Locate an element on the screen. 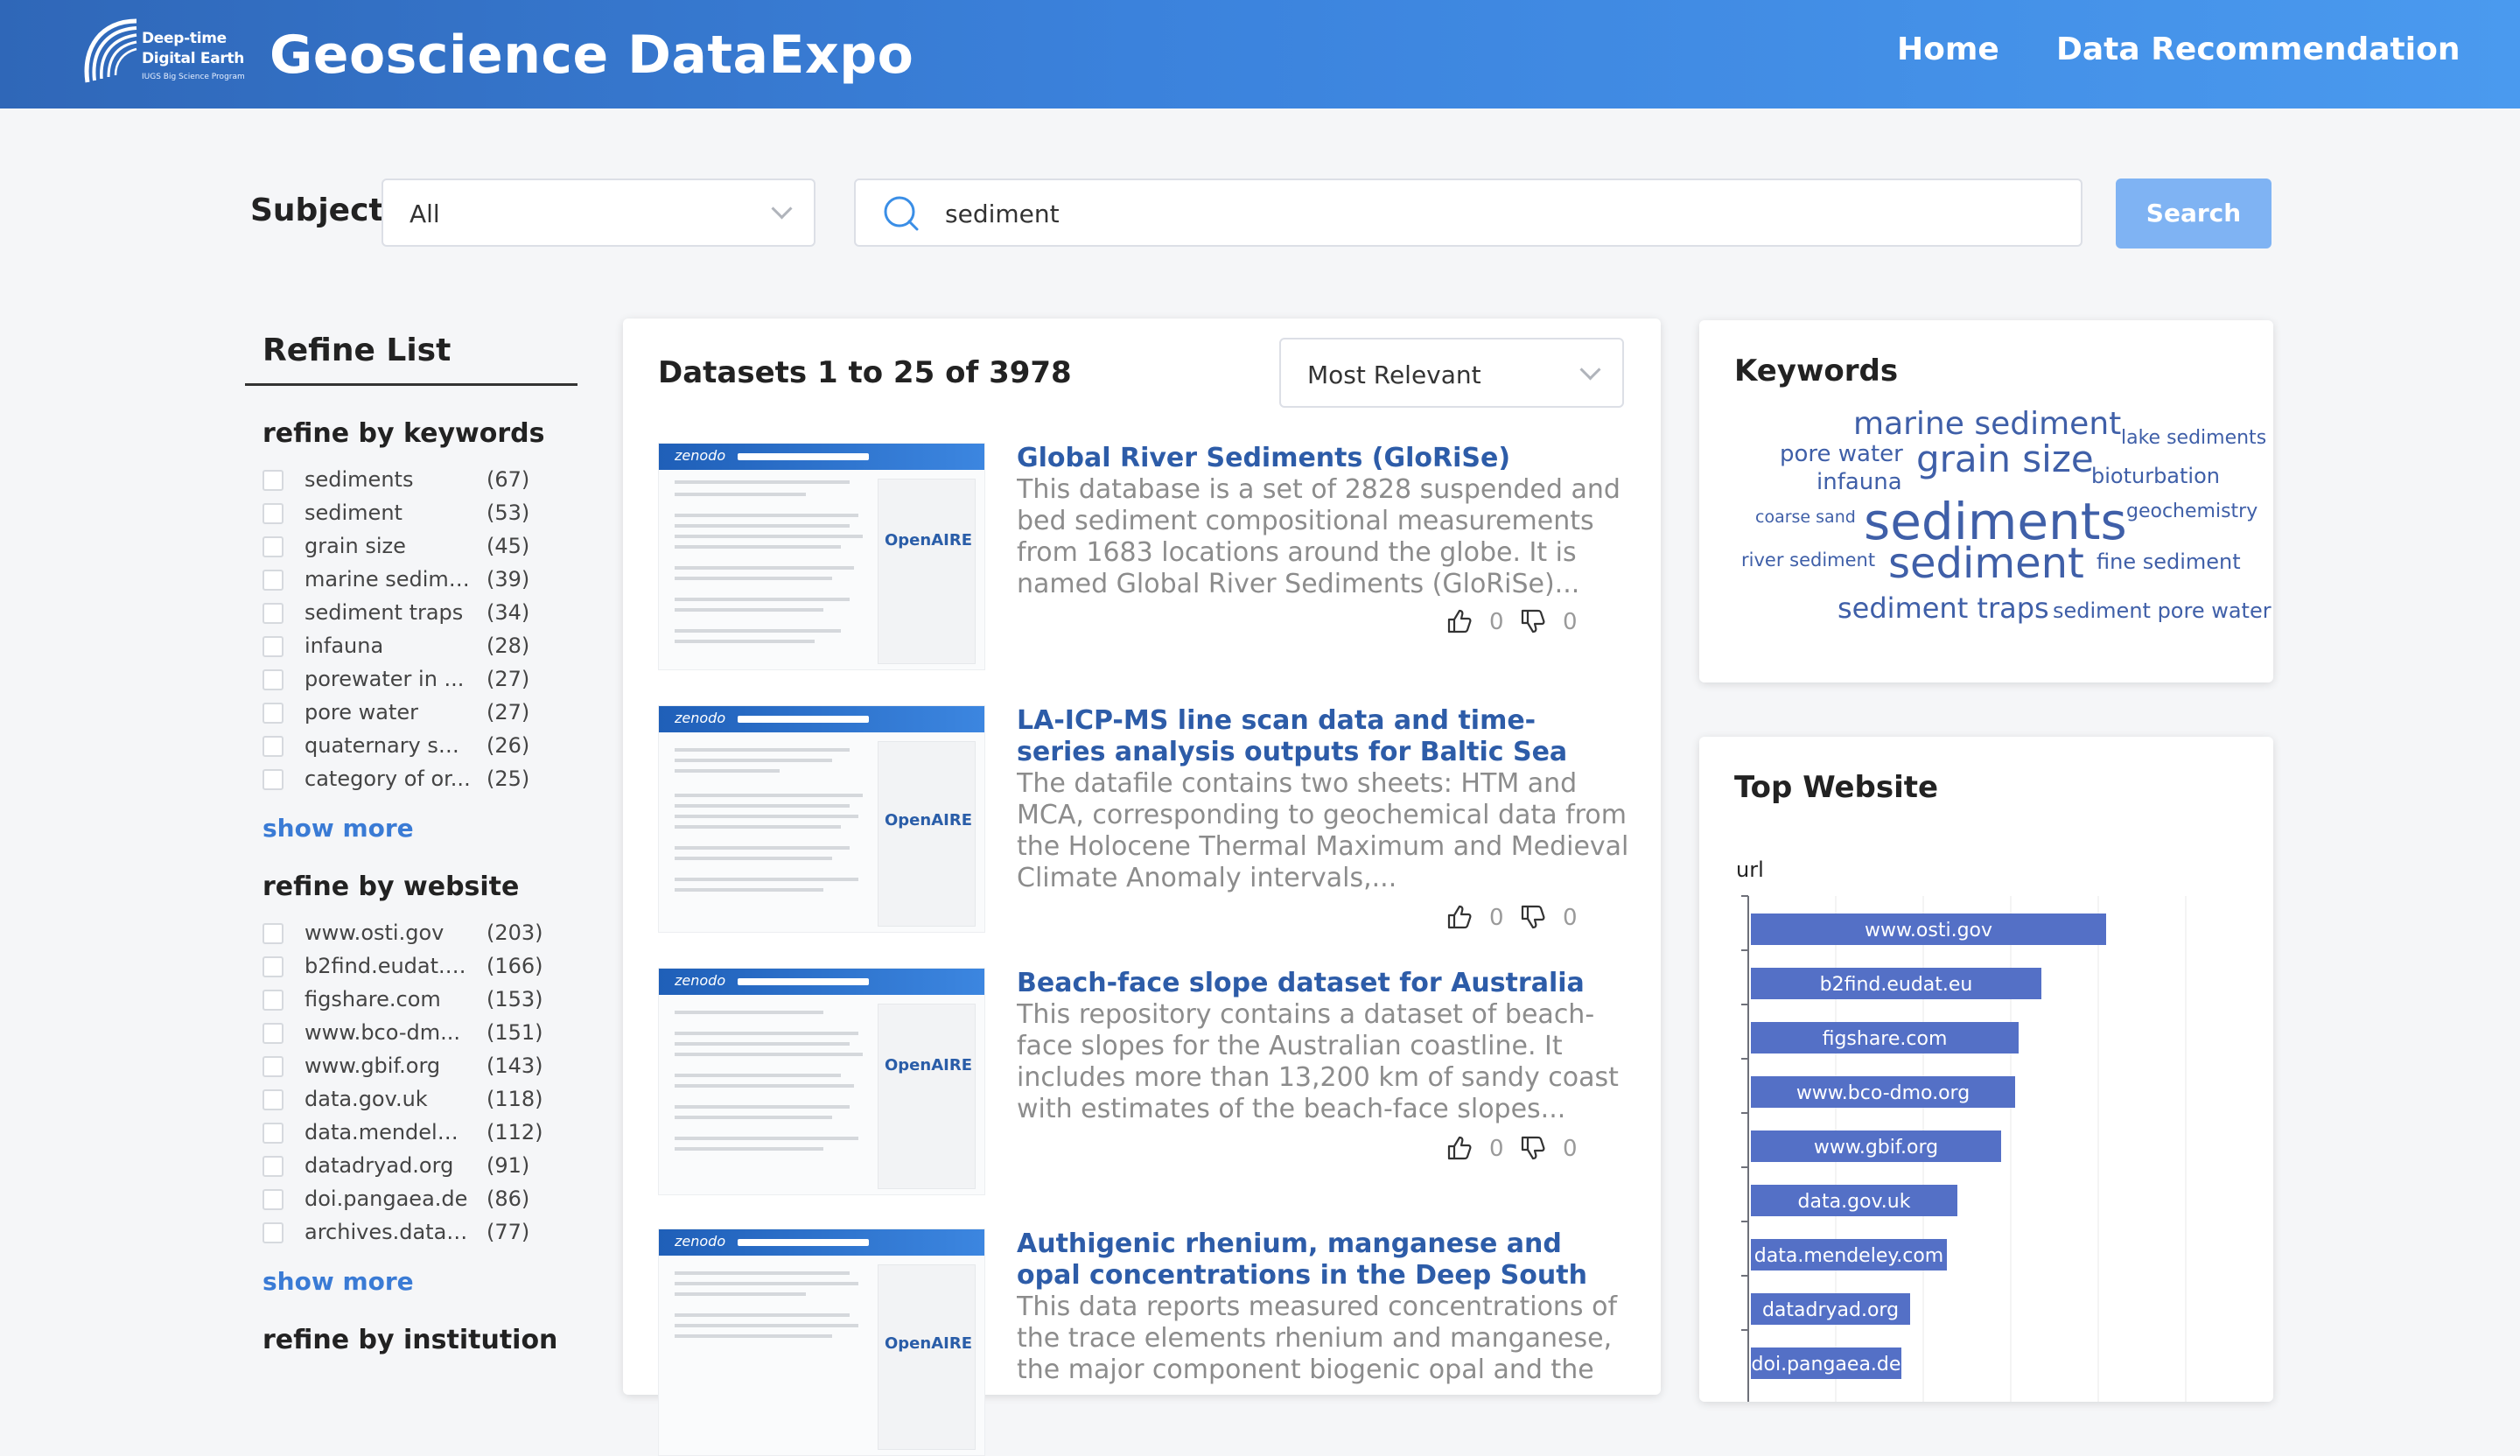 This screenshot has width=2520, height=1456. keyword-cloud-item: sediment is located at coordinates (1986, 563).